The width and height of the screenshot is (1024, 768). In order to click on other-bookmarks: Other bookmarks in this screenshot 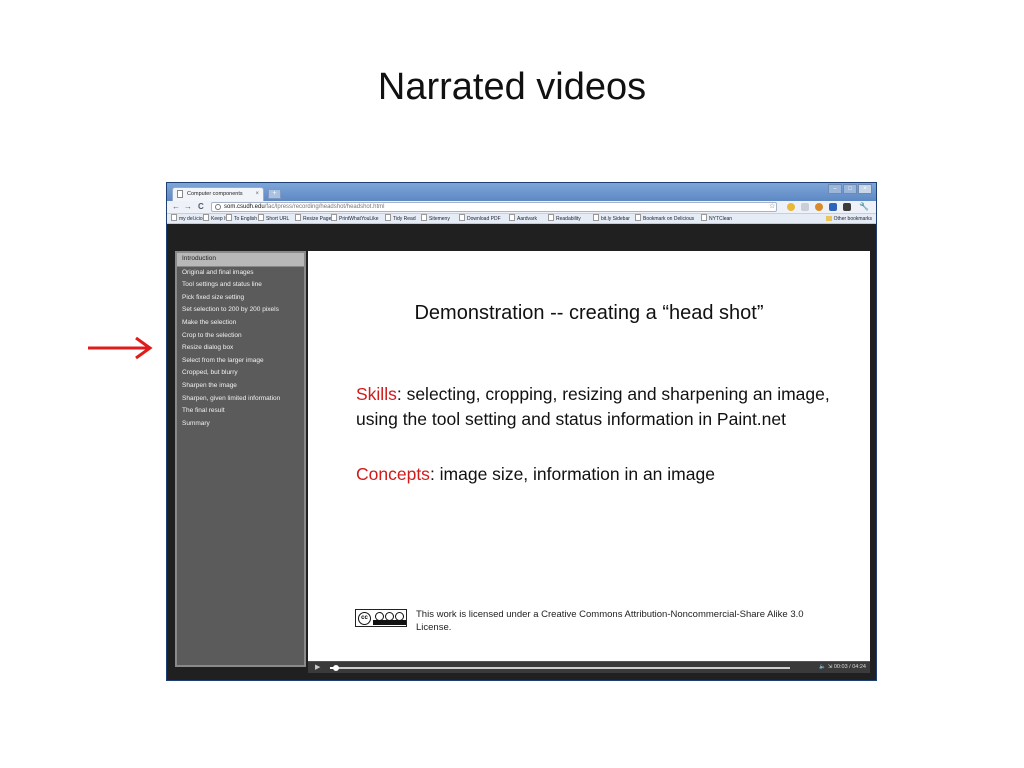, I will do `click(848, 218)`.